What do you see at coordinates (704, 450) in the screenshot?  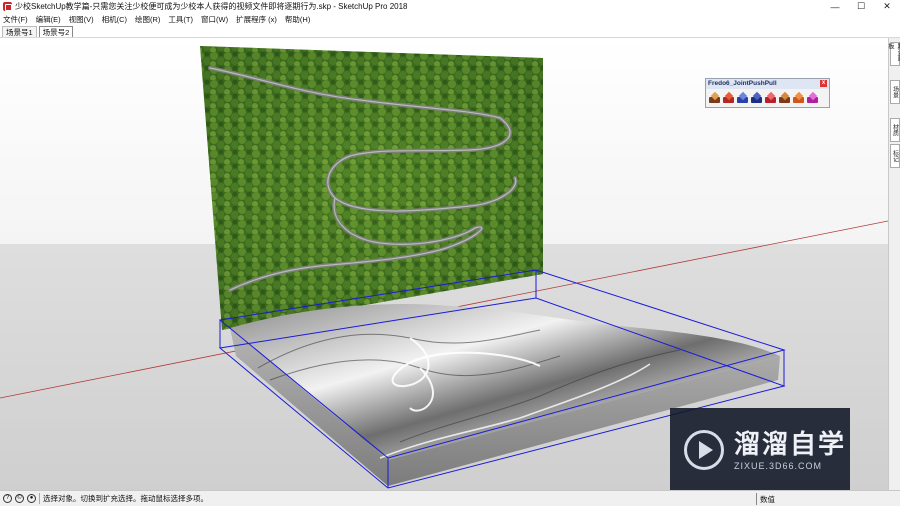 I see `play-logo-icon` at bounding box center [704, 450].